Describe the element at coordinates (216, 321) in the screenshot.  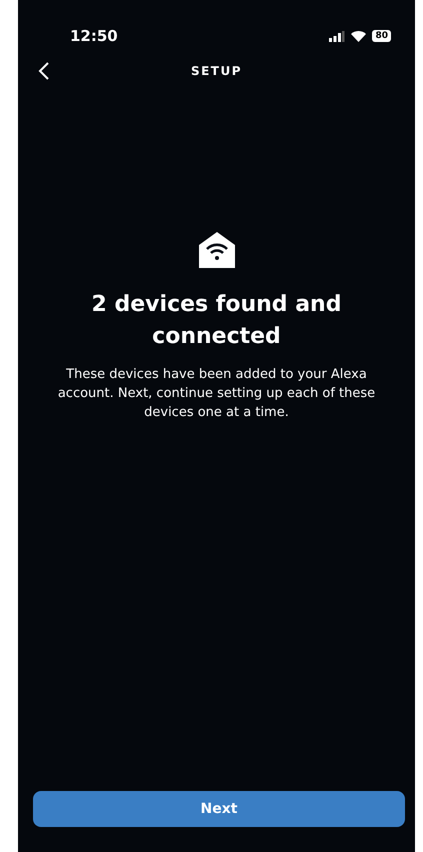
I see `heading: 2 devices found and connected` at that location.